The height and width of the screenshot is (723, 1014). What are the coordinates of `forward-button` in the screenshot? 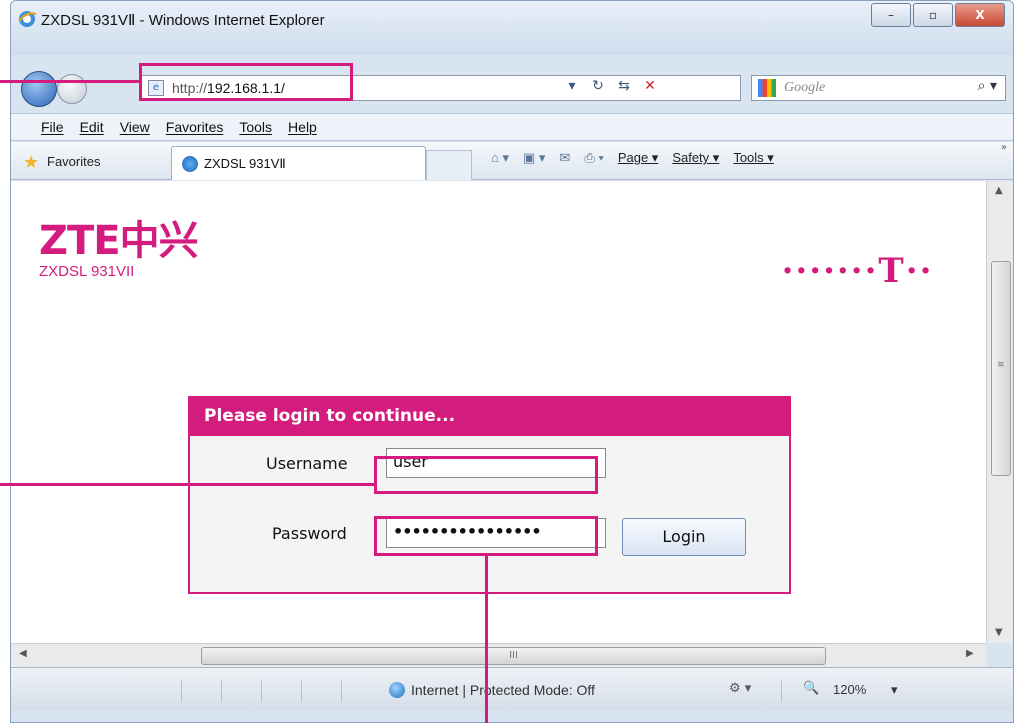 It's located at (72, 89).